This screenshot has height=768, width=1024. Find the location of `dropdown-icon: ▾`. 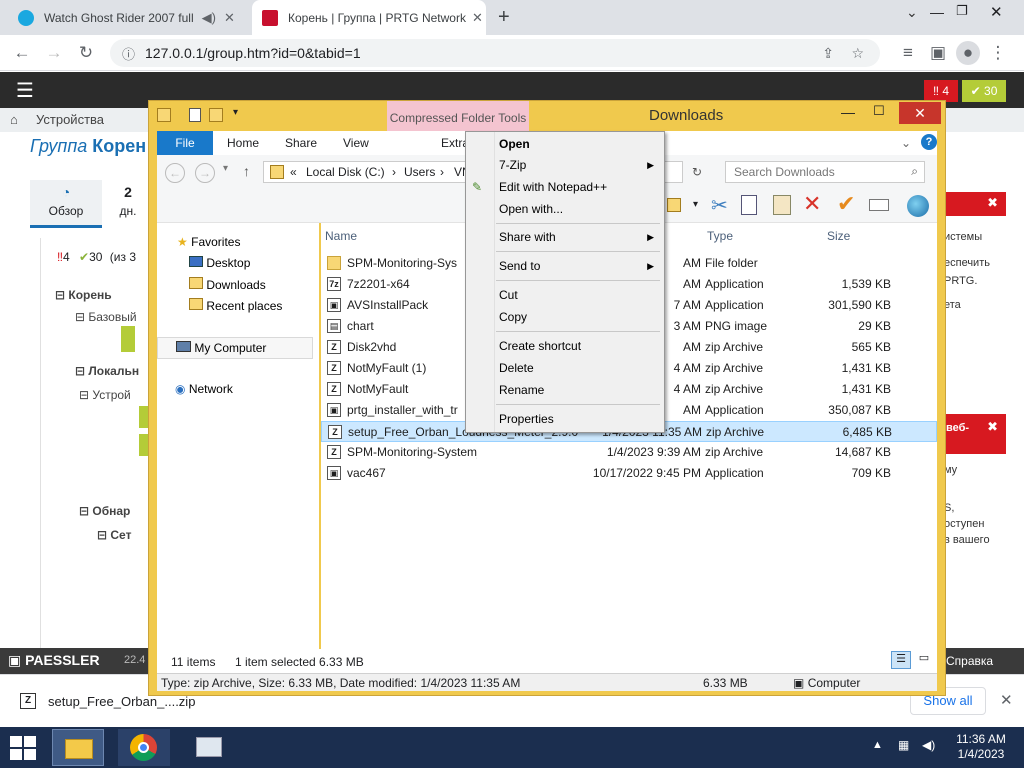

dropdown-icon: ▾ is located at coordinates (695, 204).